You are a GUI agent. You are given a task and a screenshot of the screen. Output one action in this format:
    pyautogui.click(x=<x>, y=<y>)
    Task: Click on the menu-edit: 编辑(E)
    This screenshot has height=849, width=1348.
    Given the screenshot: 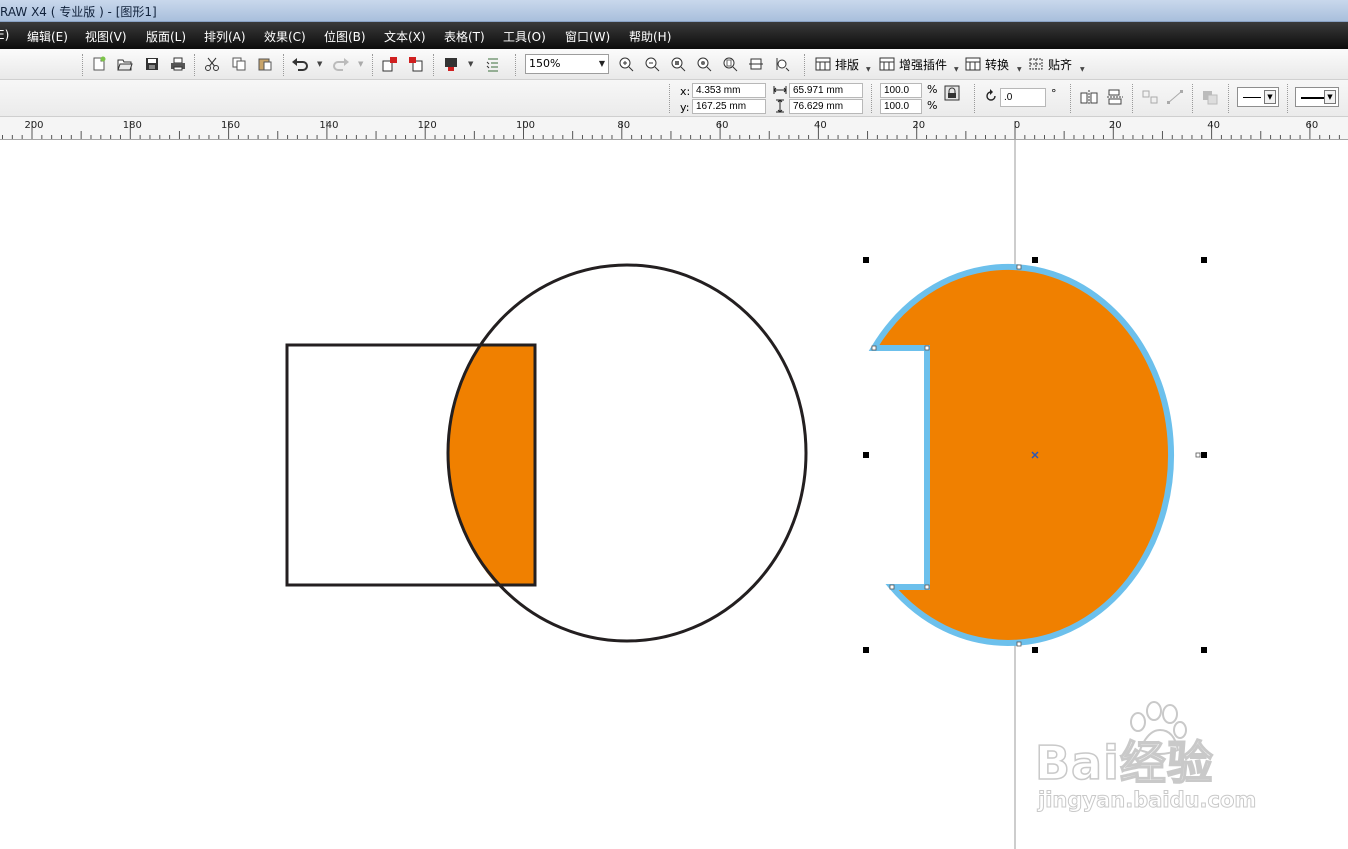 What is the action you would take?
    pyautogui.click(x=47, y=36)
    